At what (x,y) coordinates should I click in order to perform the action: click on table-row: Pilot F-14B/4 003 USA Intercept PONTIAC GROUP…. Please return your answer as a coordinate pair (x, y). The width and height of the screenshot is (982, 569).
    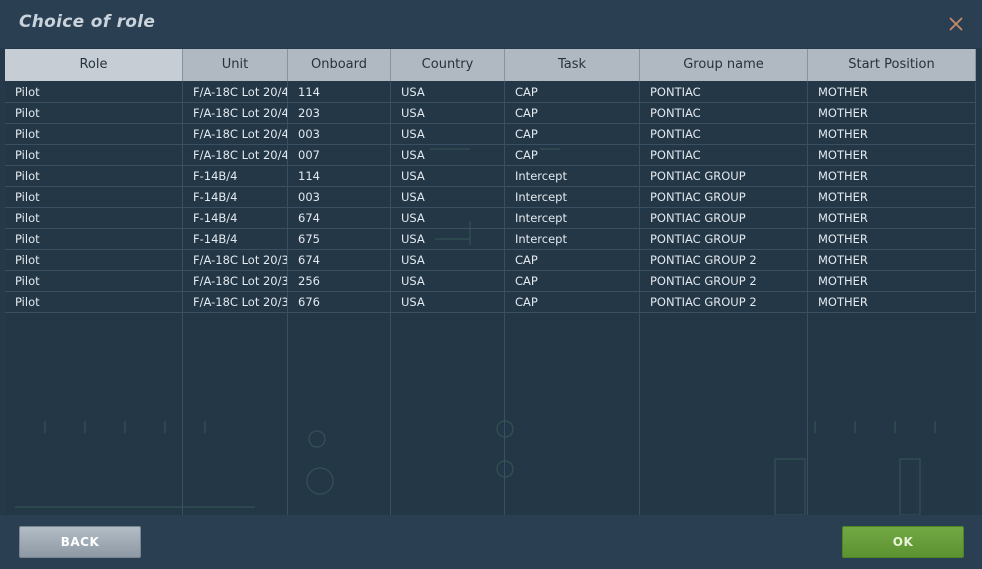
    Looking at the image, I should click on (490, 197).